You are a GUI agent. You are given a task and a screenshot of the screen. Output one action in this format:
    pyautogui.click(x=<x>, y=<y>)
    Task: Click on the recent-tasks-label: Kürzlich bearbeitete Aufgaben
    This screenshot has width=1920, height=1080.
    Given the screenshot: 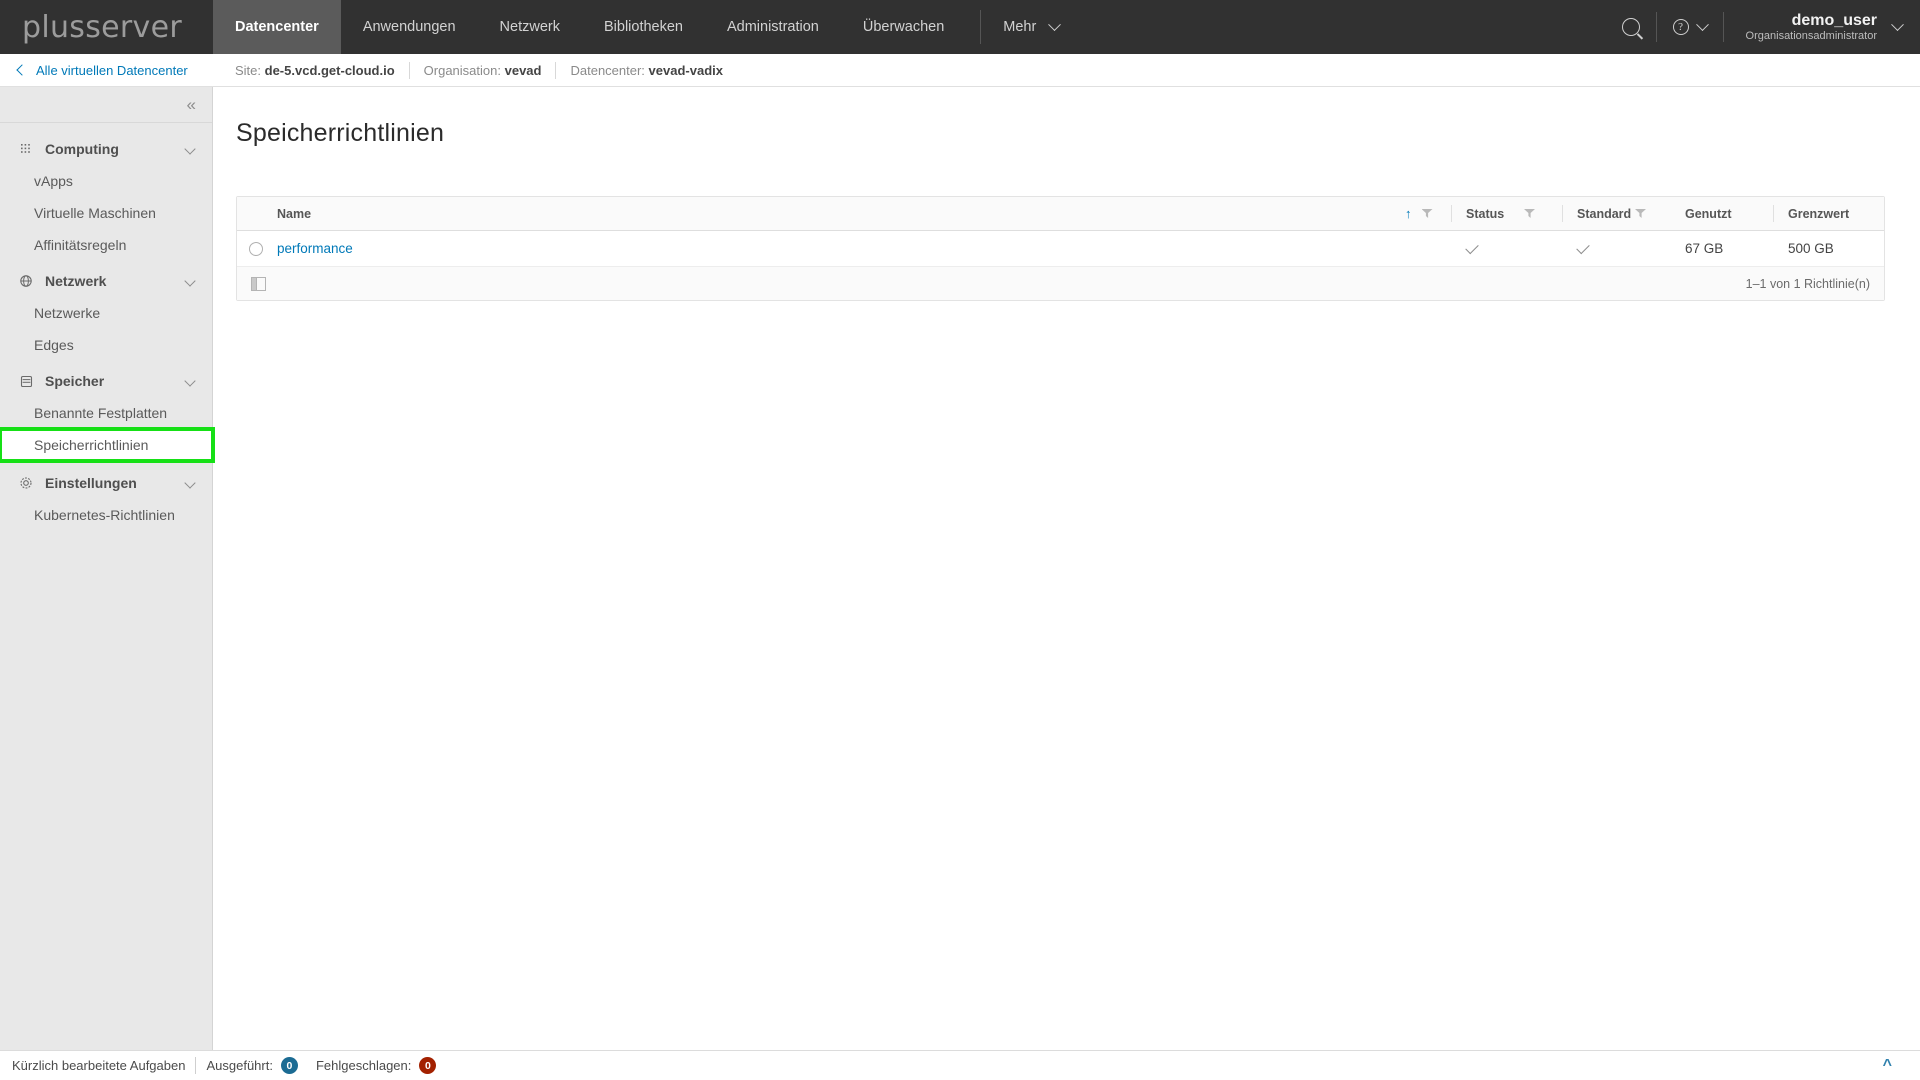 What is the action you would take?
    pyautogui.click(x=98, y=1065)
    